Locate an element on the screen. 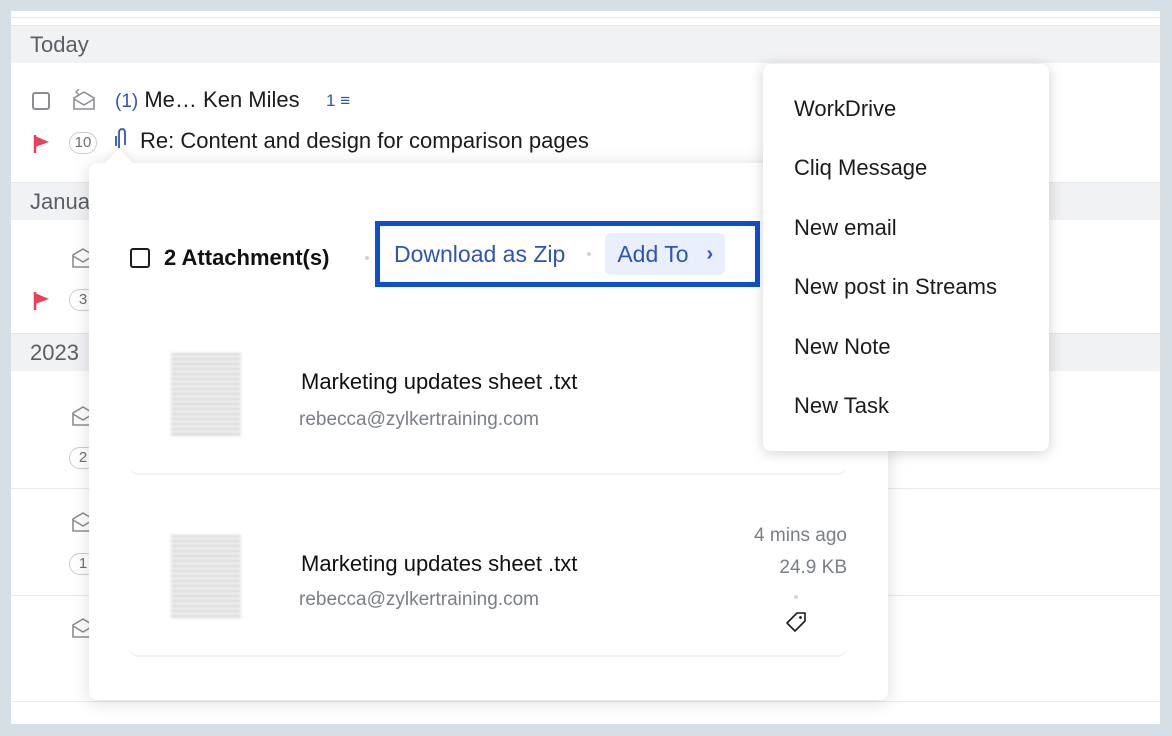 The height and width of the screenshot is (736, 1172). menu-item-new-note: New Note is located at coordinates (906, 347).